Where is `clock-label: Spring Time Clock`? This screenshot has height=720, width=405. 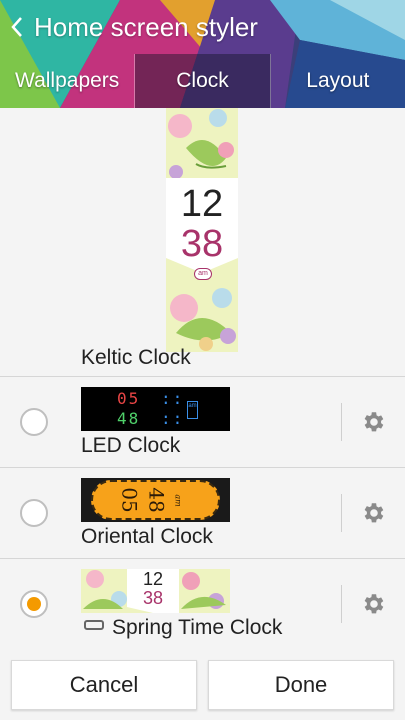
clock-label: Spring Time Clock is located at coordinates (197, 627).